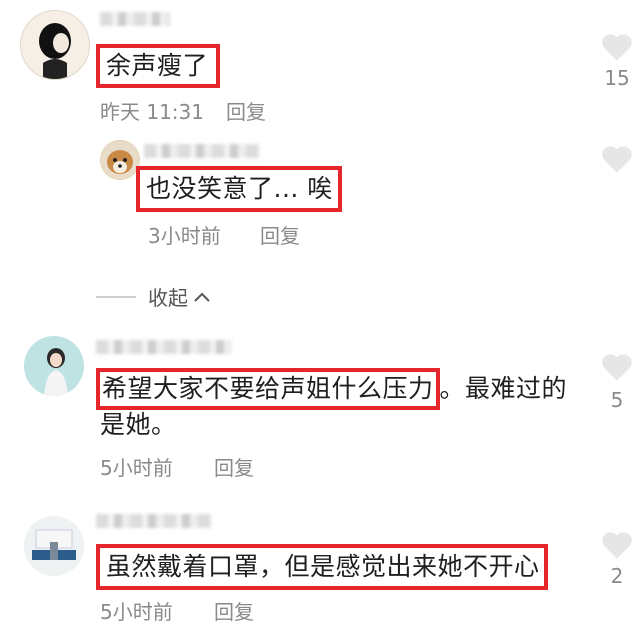  What do you see at coordinates (136, 468) in the screenshot?
I see `comment-time: 5小时前` at bounding box center [136, 468].